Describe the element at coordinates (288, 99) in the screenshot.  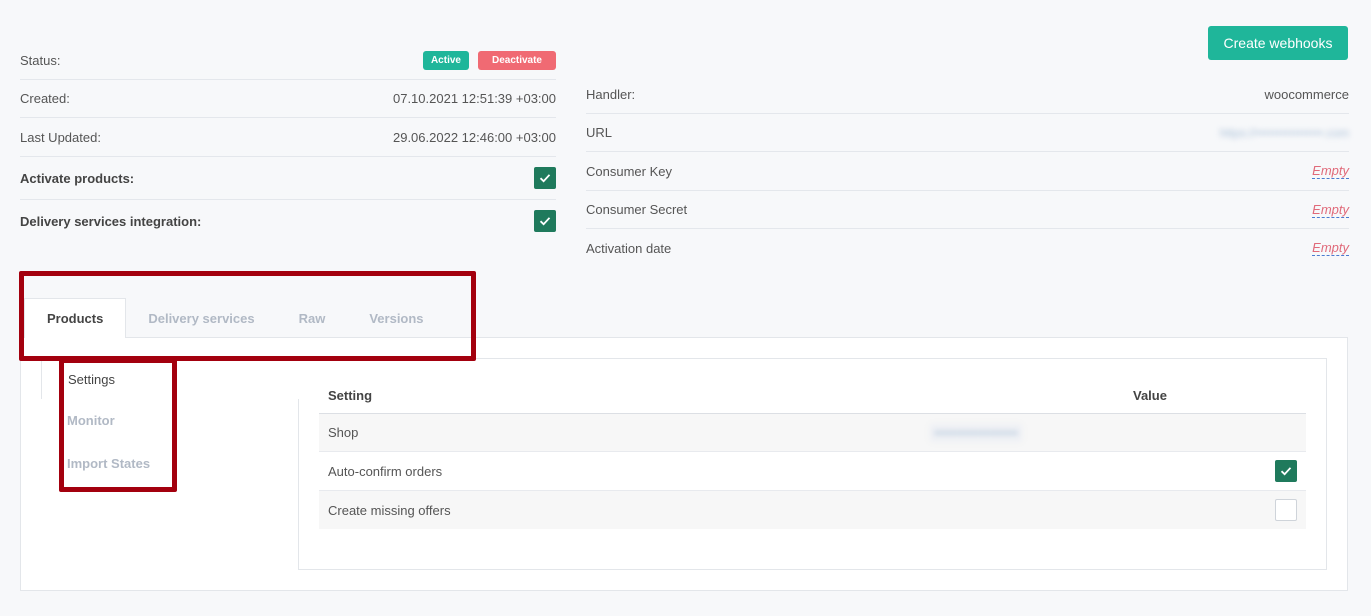
I see `created-row: Created: 07.10.2021 12:51:39 +03:00` at that location.